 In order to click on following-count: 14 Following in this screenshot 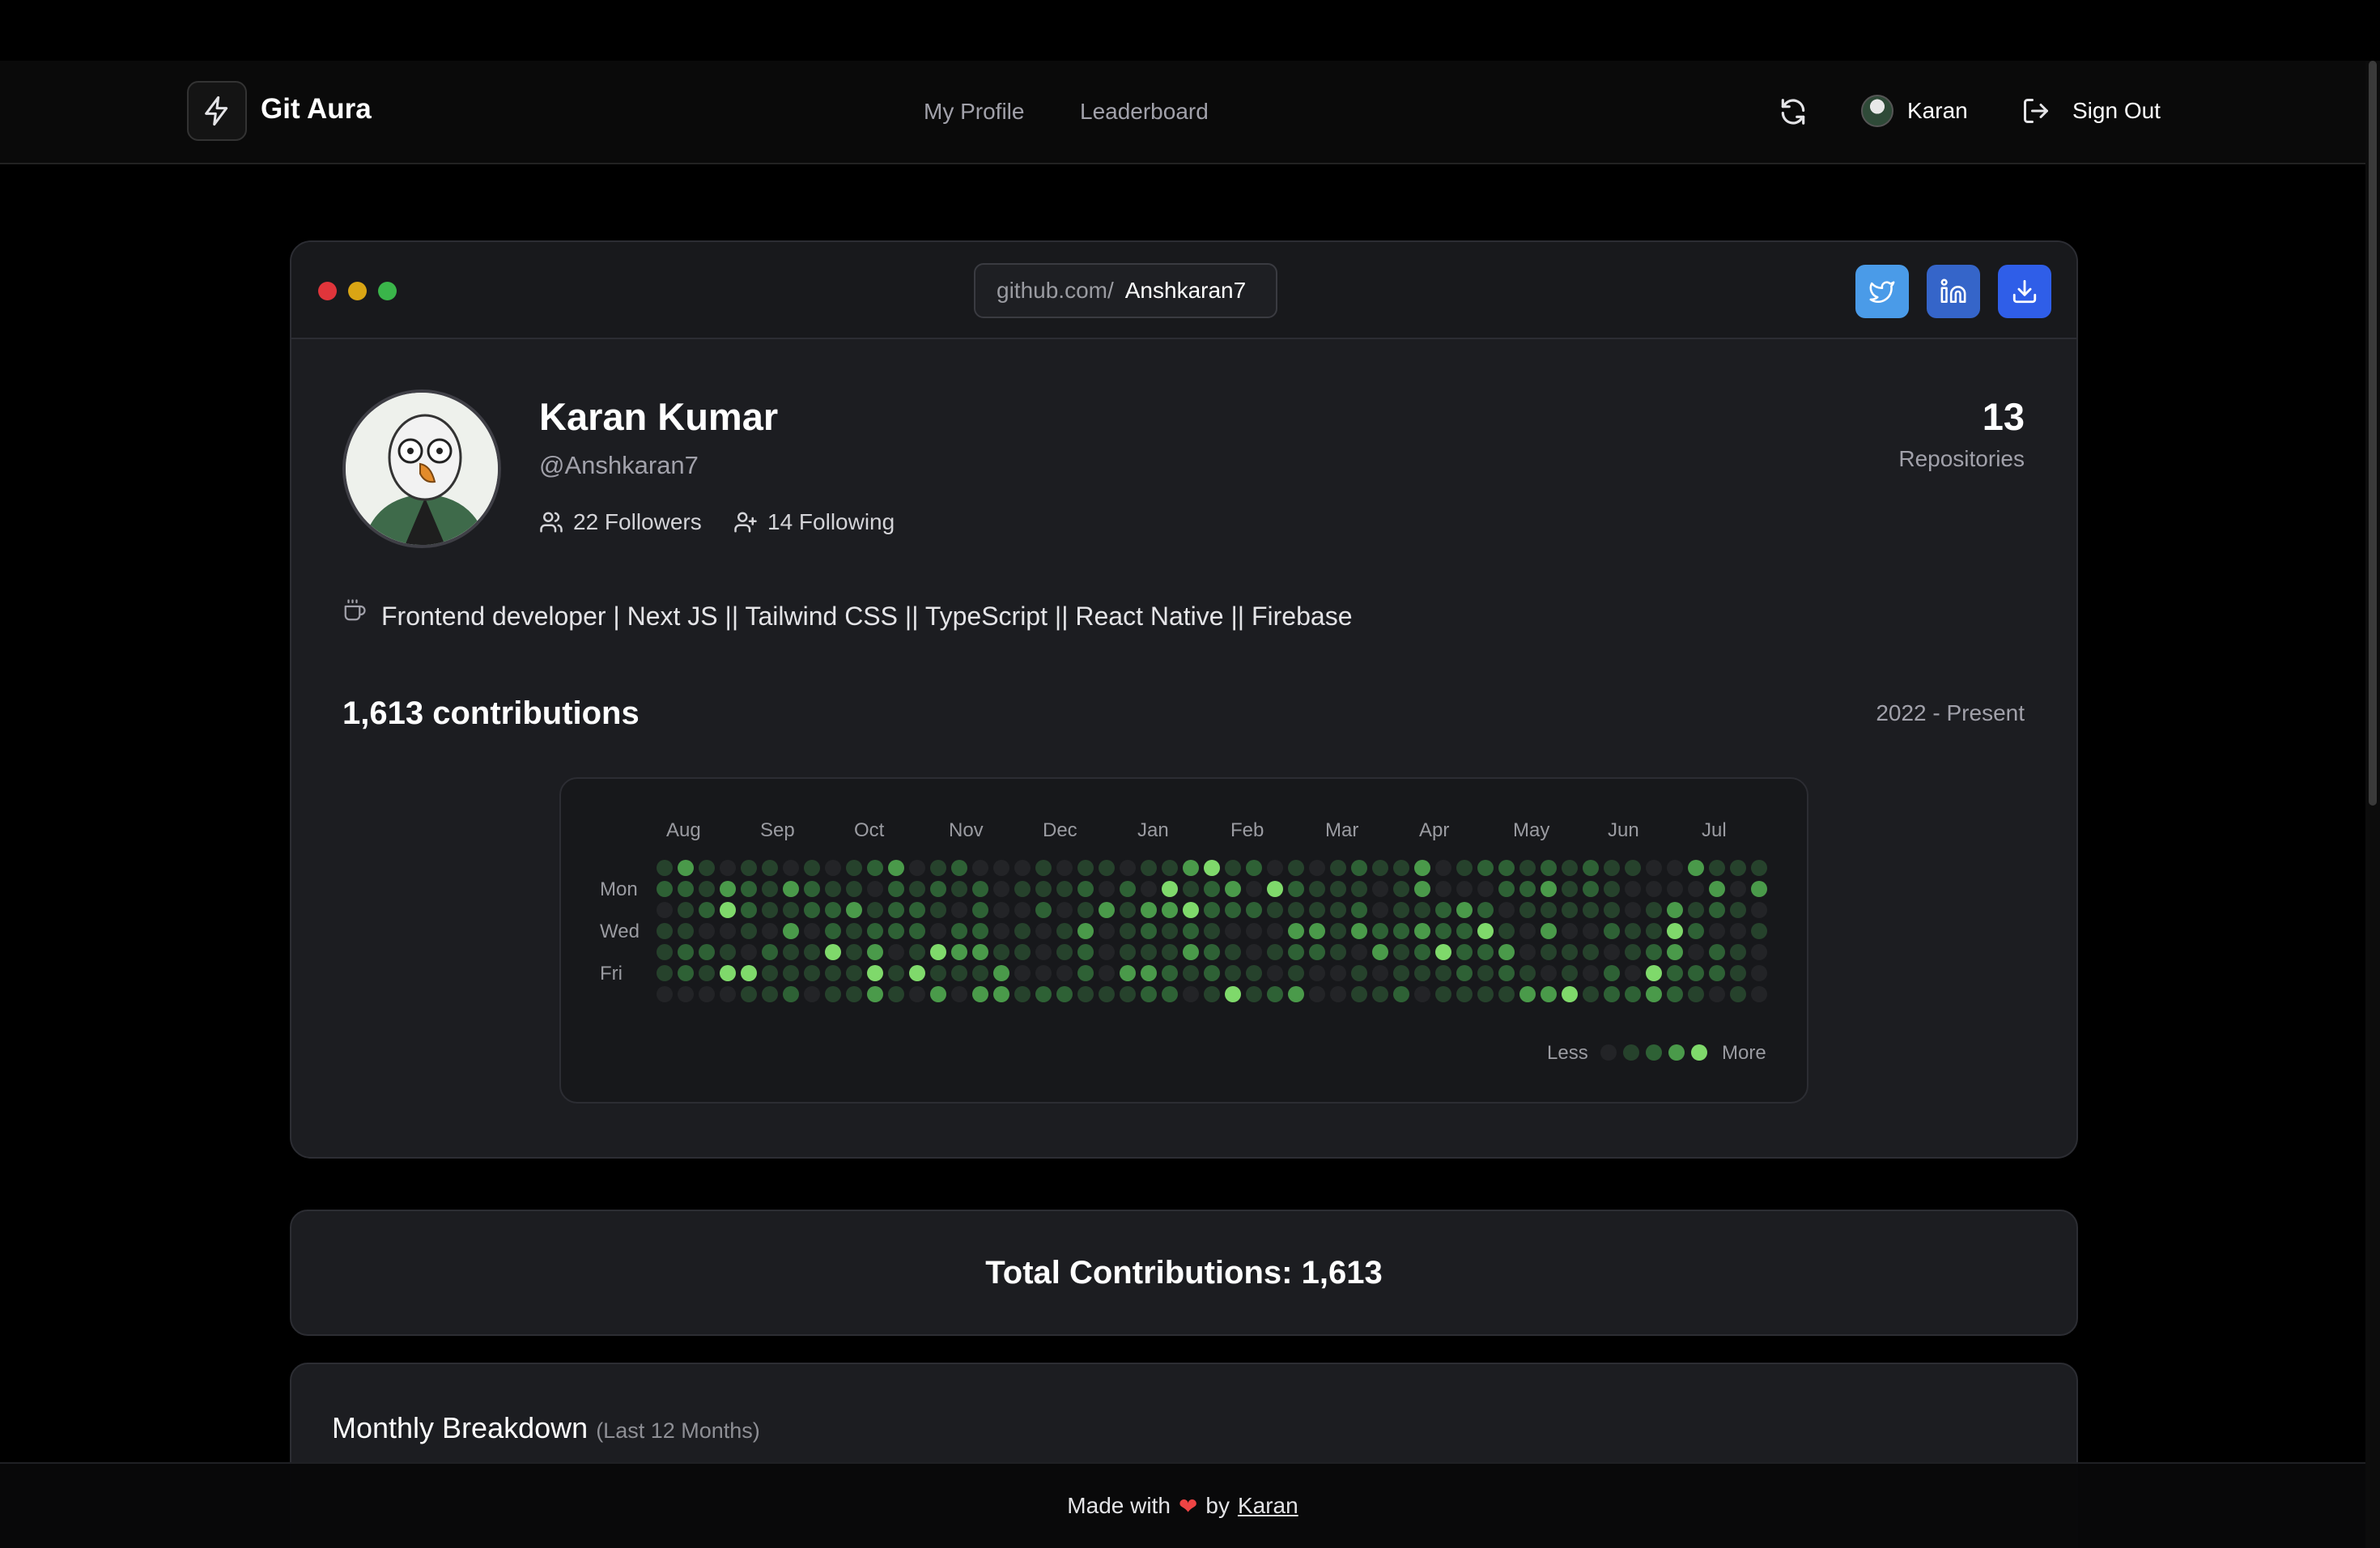, I will do `click(814, 522)`.